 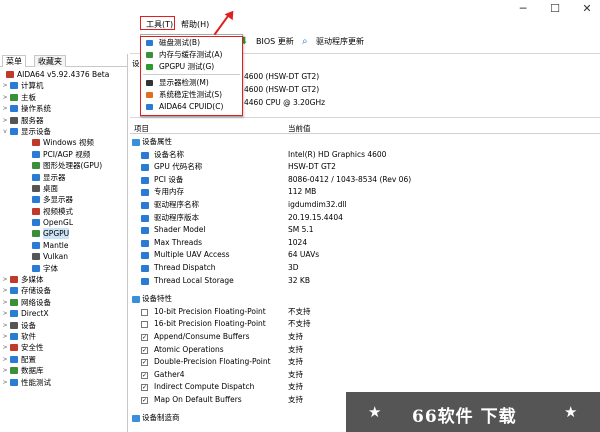 I want to click on table-row: ✓ Atomic Operations 支持, so click(x=365, y=350).